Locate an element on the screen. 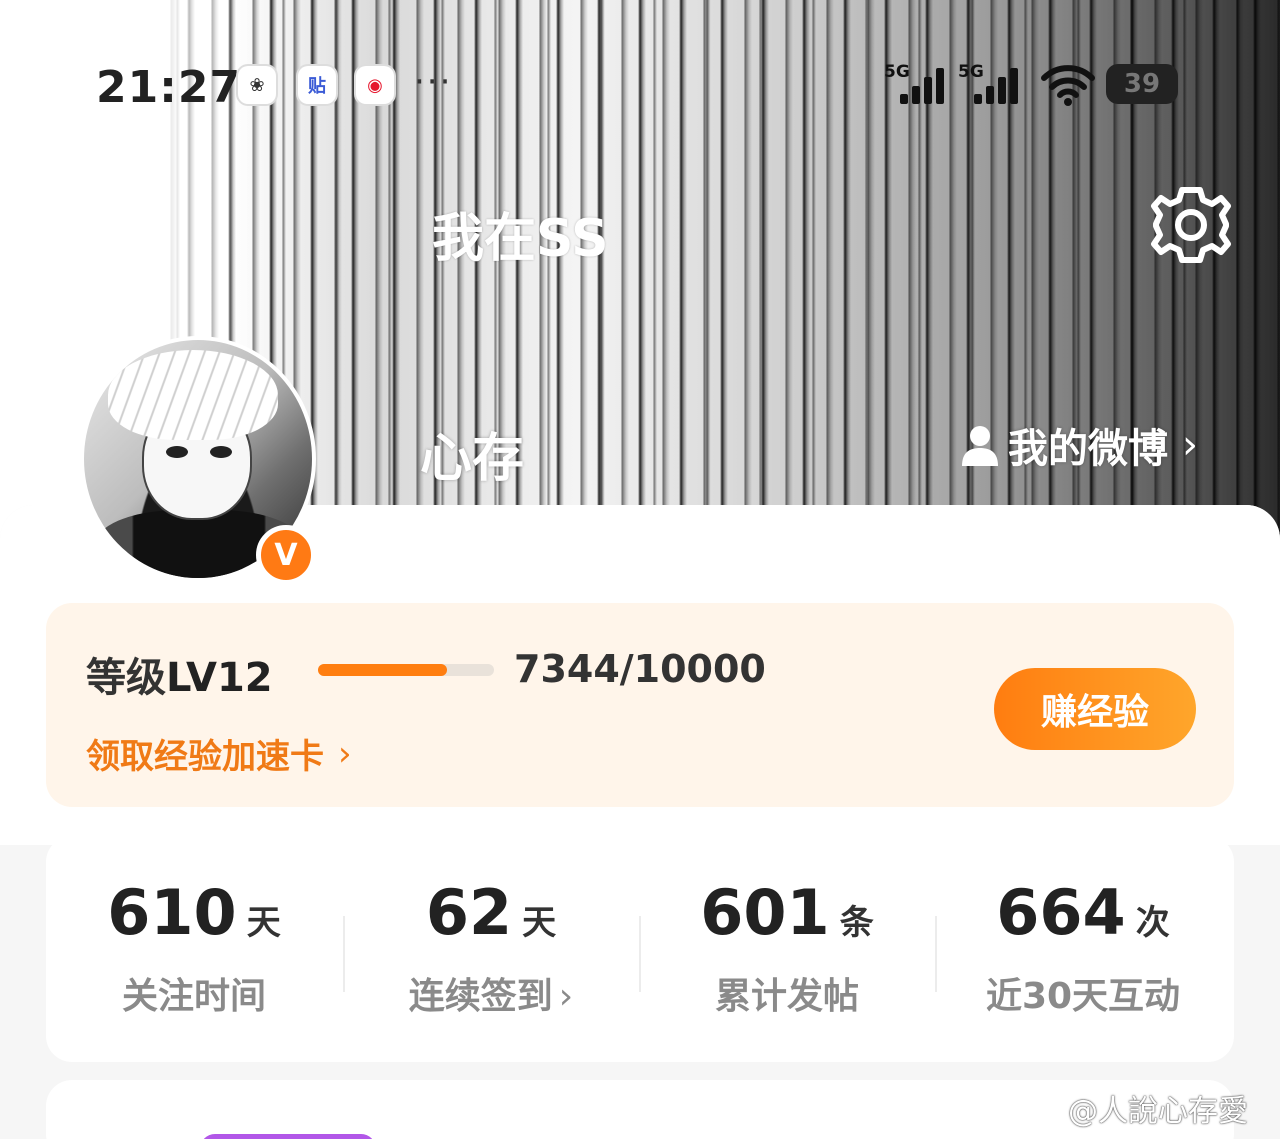 The image size is (1280, 1139). stat-label-text: 连续签到 is located at coordinates (480, 996).